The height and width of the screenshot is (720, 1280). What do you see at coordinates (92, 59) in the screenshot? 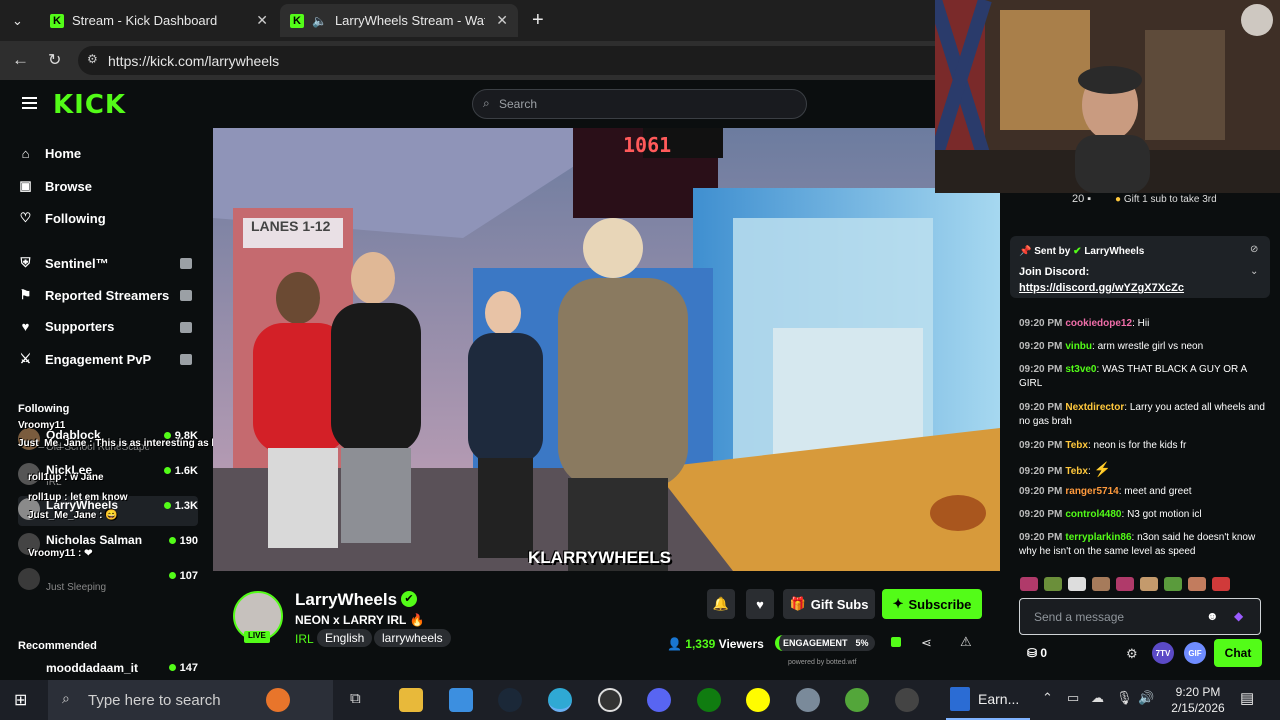
I see `site-info-icon: ⚙` at bounding box center [92, 59].